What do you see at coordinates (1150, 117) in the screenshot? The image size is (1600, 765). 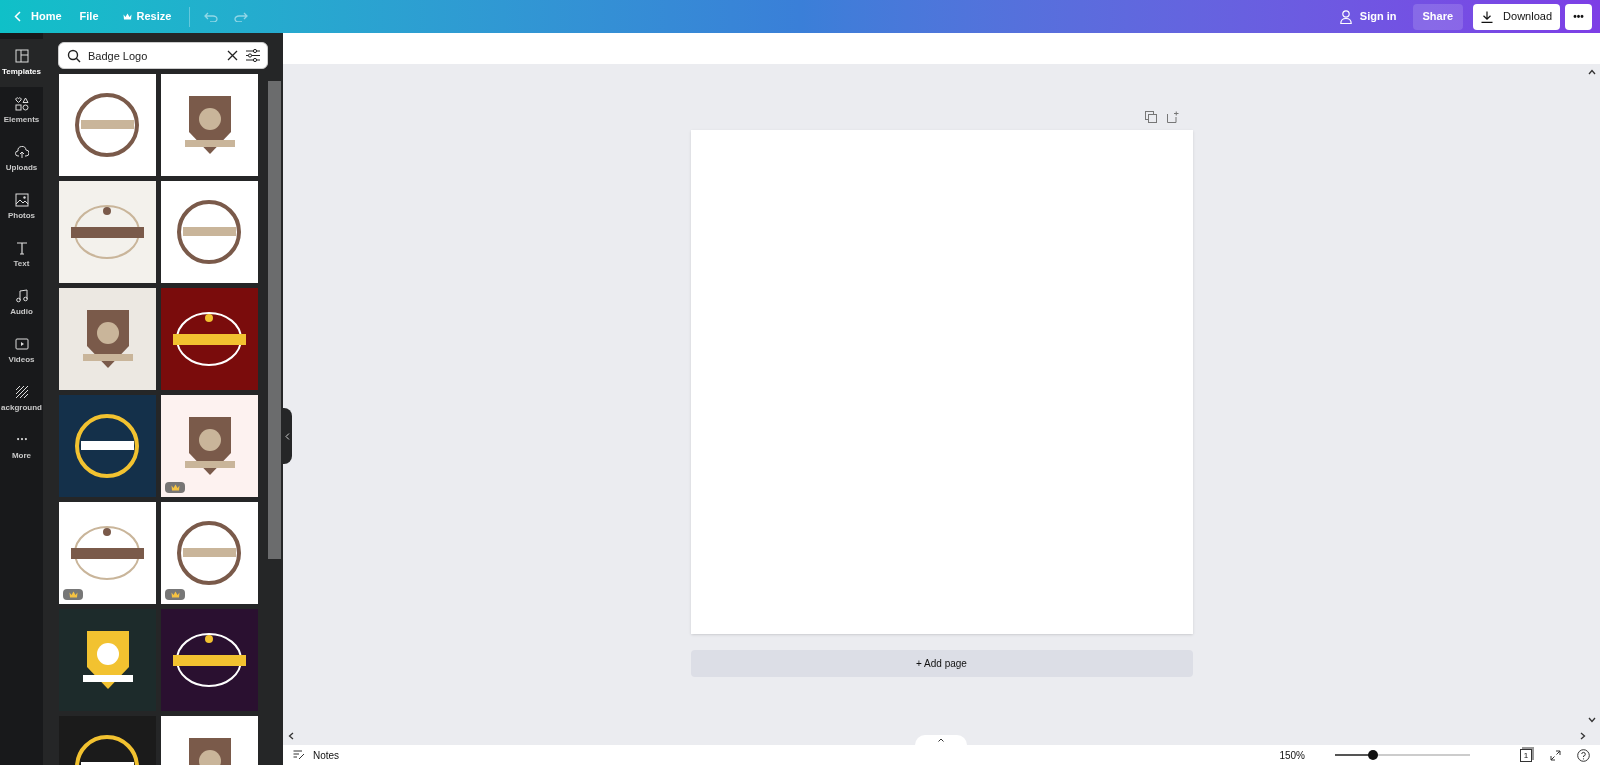 I see `duplicate-page-icon` at bounding box center [1150, 117].